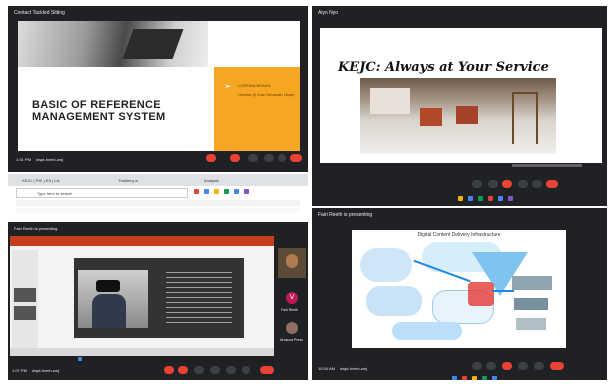  I want to click on slide-title-line2: MANAGEMENT SYSTEM, so click(99, 117).